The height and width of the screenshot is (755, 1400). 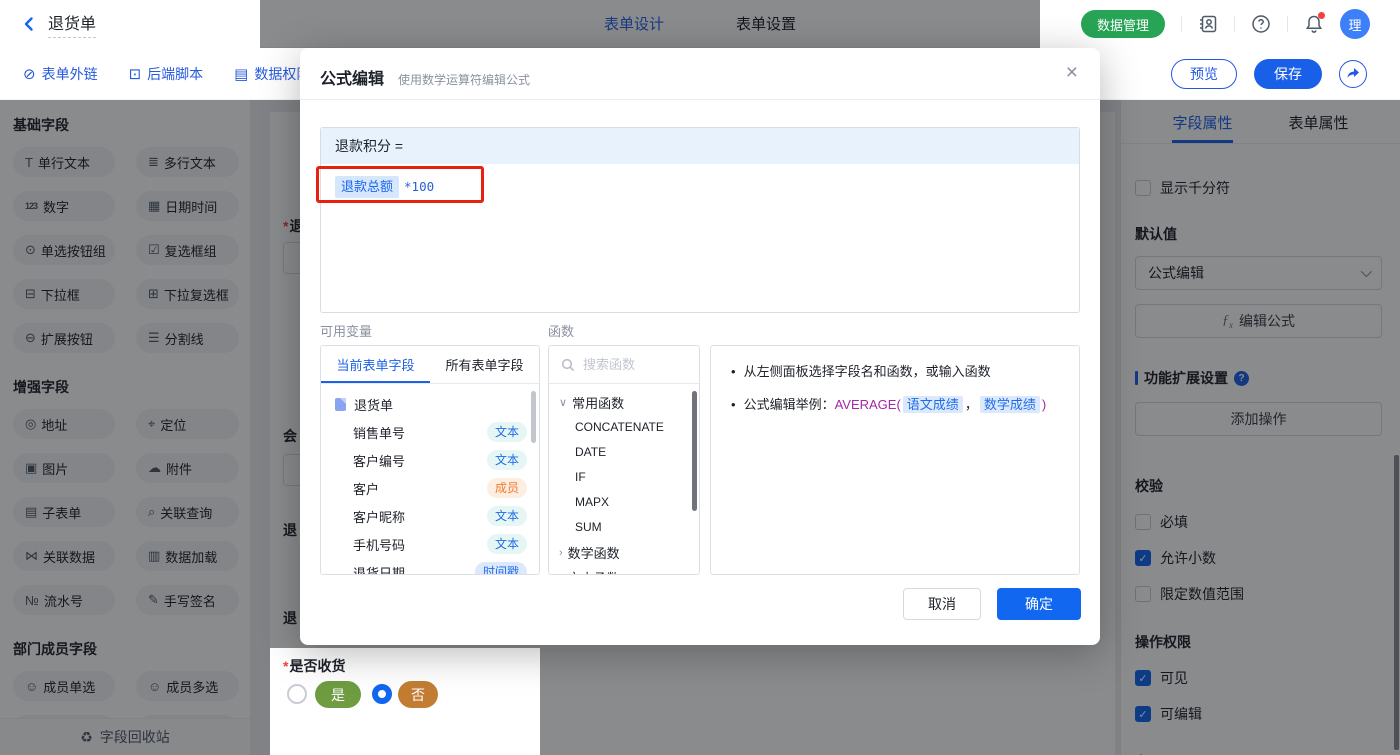 I want to click on function-item: MAPX, so click(x=624, y=502).